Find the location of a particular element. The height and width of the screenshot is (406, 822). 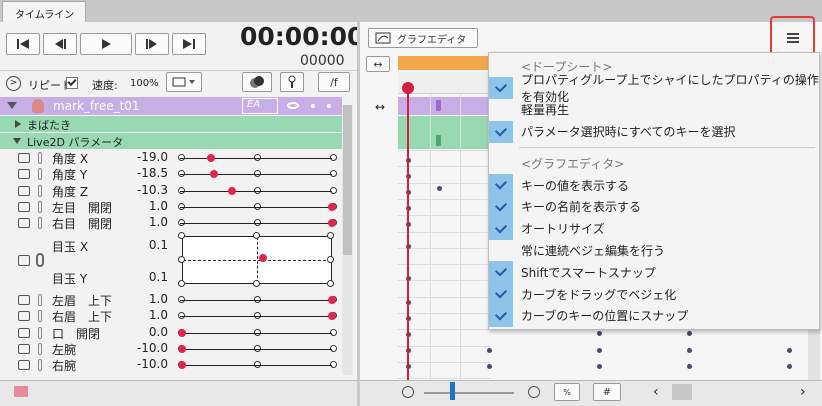

eyeball-y-value: 0.1 is located at coordinates (148, 277).